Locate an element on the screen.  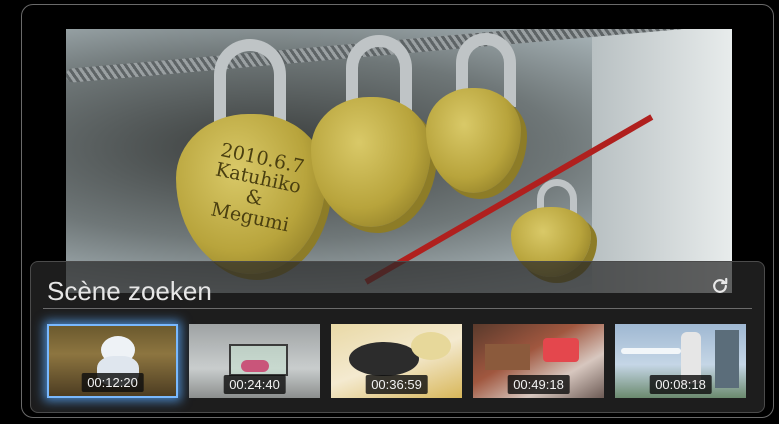
refresh-icon is located at coordinates (720, 286).